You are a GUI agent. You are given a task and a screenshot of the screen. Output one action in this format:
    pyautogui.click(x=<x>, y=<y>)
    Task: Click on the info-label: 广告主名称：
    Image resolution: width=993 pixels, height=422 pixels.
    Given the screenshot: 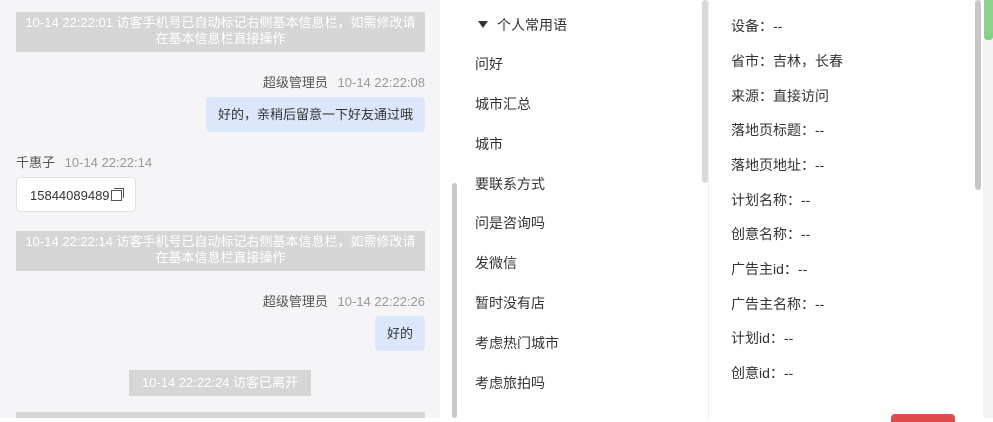 What is the action you would take?
    pyautogui.click(x=773, y=304)
    